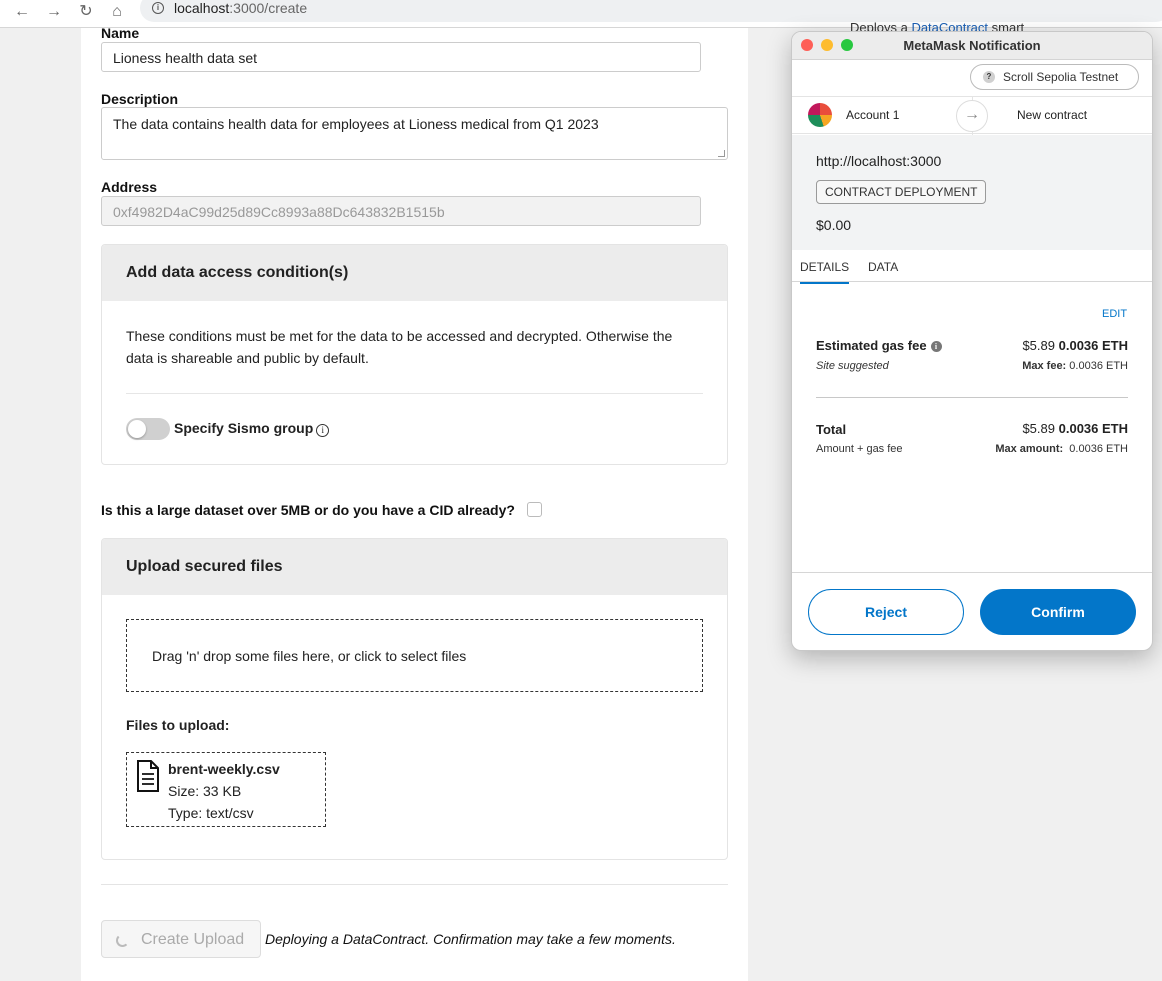  What do you see at coordinates (120, 33) in the screenshot?
I see `name-label: Name` at bounding box center [120, 33].